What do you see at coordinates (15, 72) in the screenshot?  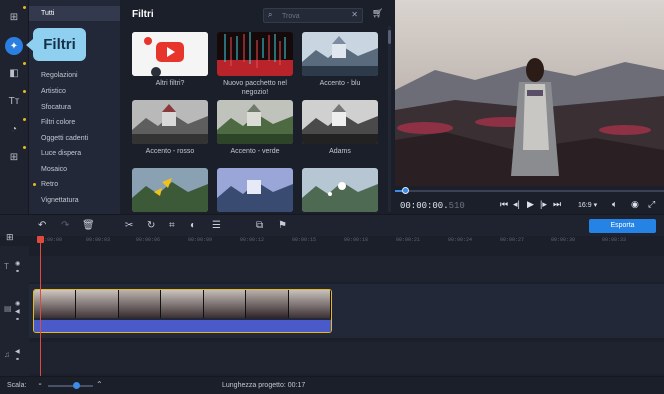 I see `transitions-icon: ◧` at bounding box center [15, 72].